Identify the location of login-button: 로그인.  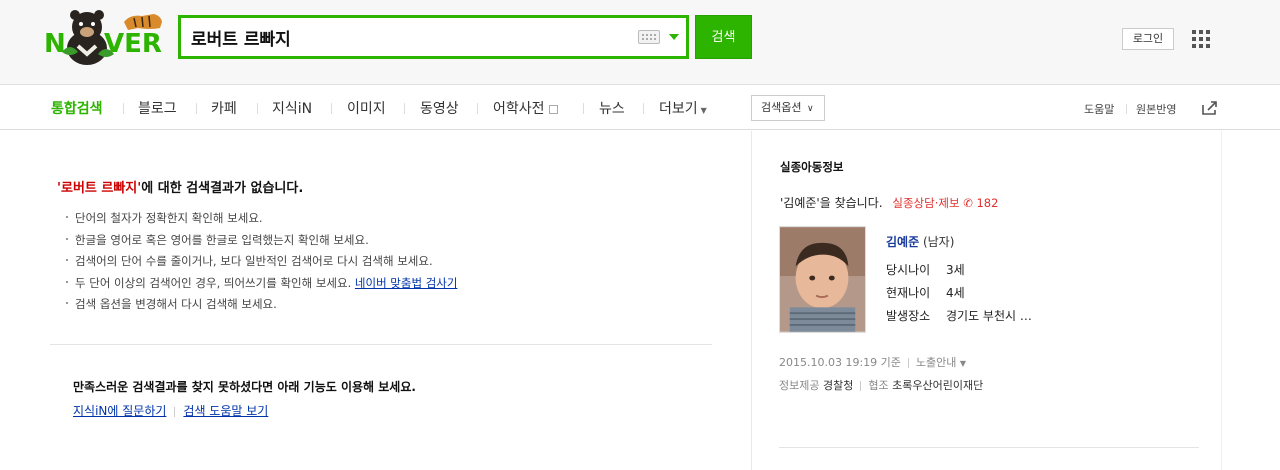
(1148, 39).